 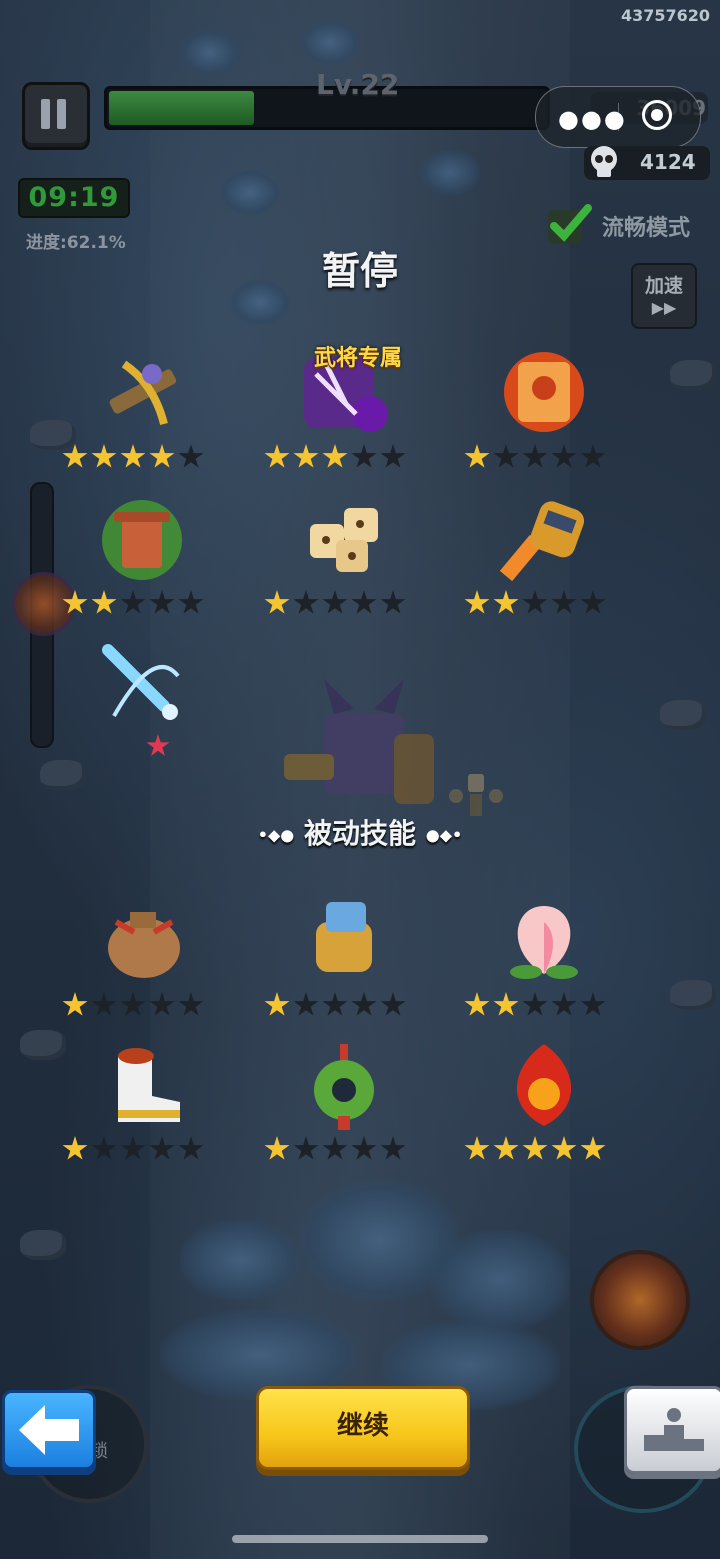 What do you see at coordinates (668, 162) in the screenshot?
I see `kill-value: 4124` at bounding box center [668, 162].